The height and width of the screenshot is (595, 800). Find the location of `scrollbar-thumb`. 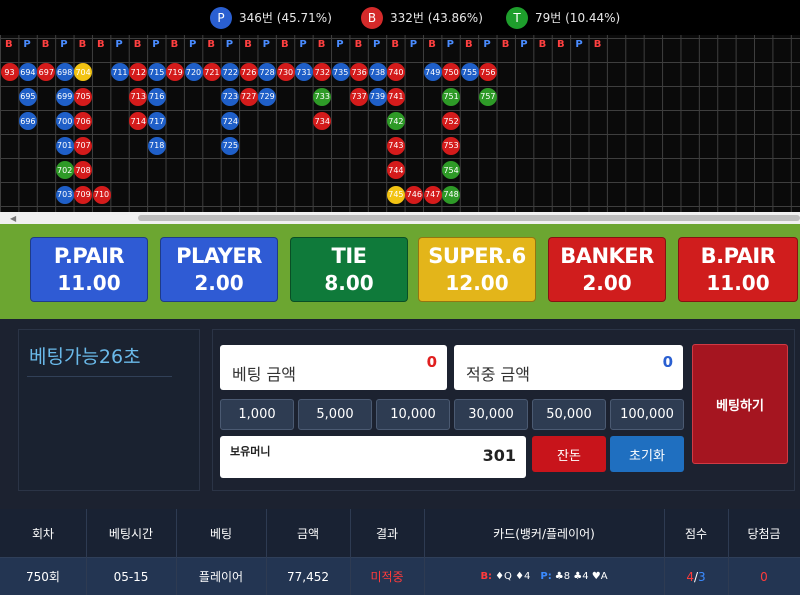

scrollbar-thumb is located at coordinates (469, 218).